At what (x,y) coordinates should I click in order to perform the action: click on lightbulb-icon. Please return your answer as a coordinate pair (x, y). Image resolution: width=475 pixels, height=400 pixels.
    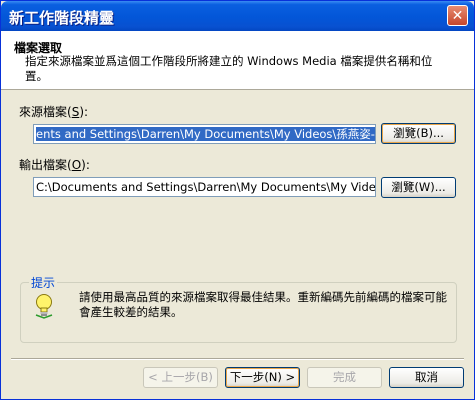
    Looking at the image, I should click on (44, 306).